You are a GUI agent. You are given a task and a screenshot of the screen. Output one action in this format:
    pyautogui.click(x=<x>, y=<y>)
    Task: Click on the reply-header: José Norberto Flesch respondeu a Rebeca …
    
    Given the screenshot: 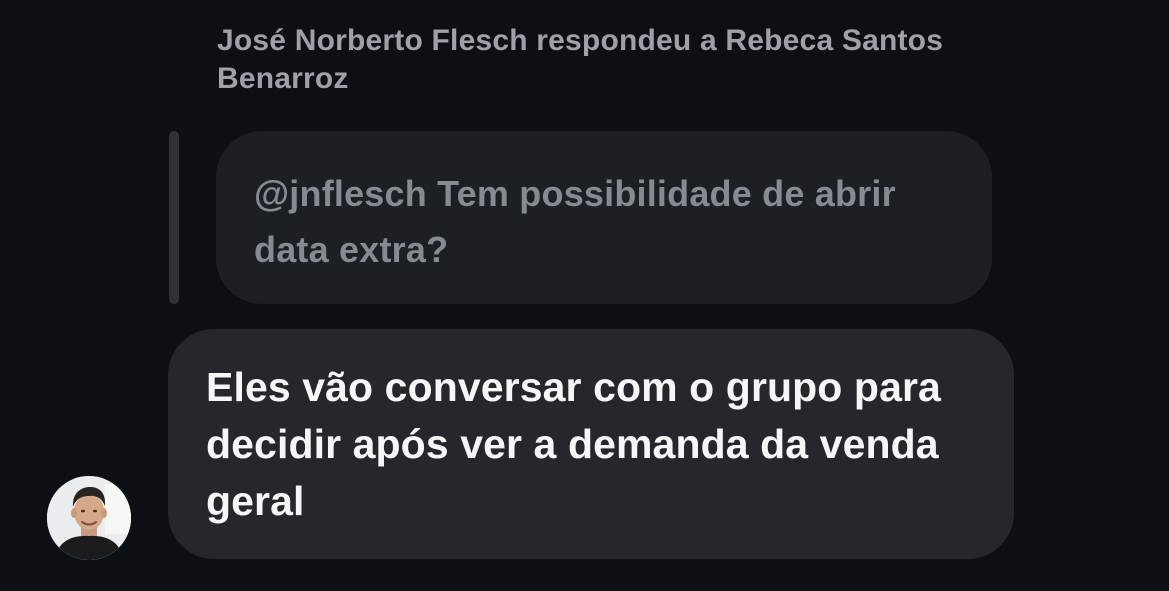 What is the action you would take?
    pyautogui.click(x=580, y=59)
    